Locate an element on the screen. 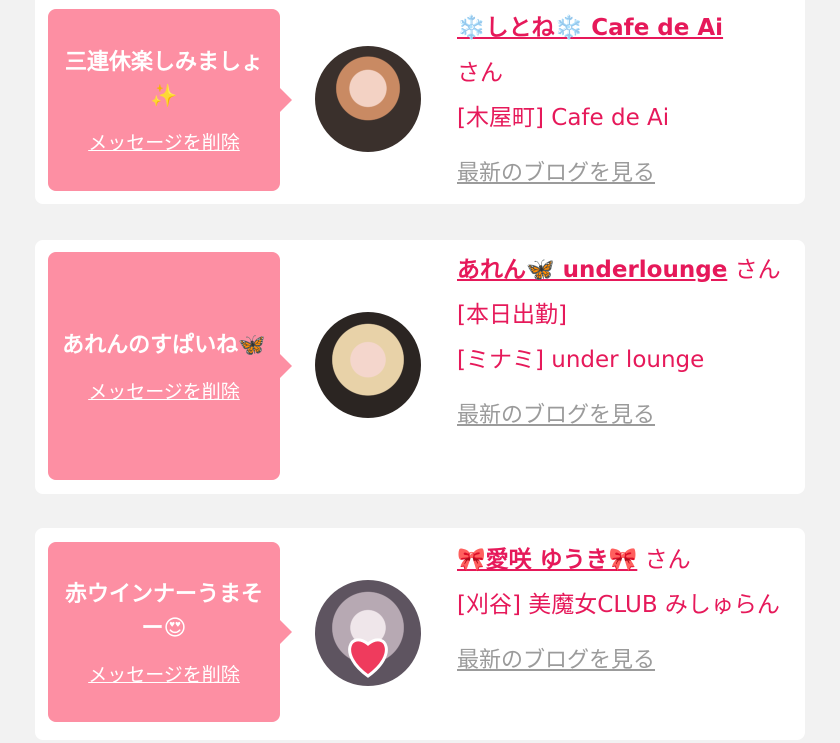  message-text: 三連休楽しみましょ✨ is located at coordinates (163, 79).